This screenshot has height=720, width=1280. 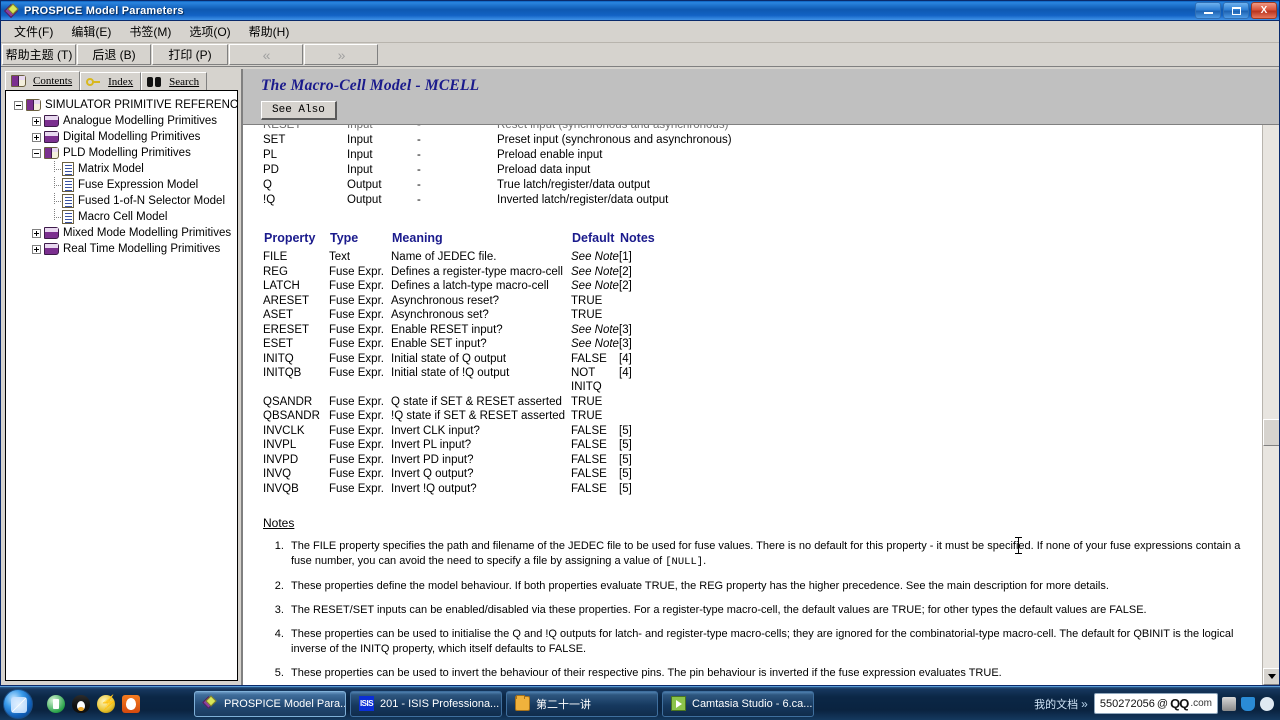 I want to click on taskbar-item-folder: 第二十一讲, so click(x=582, y=703).